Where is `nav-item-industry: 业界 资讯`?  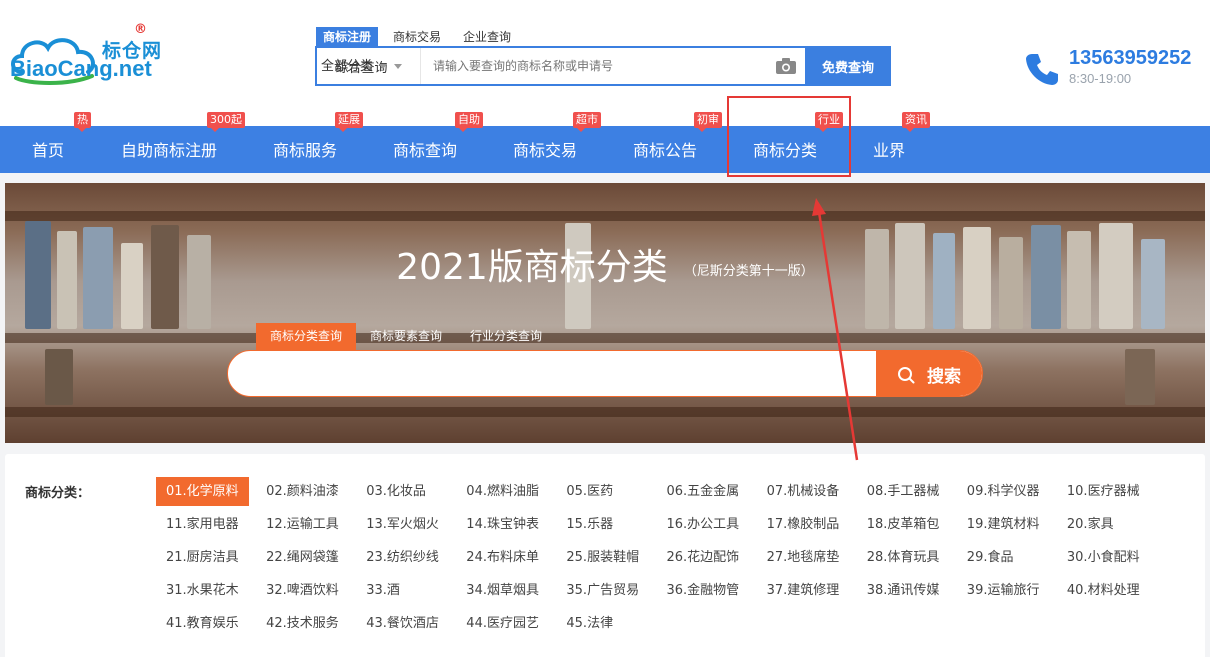 nav-item-industry: 业界 资讯 is located at coordinates (901, 142).